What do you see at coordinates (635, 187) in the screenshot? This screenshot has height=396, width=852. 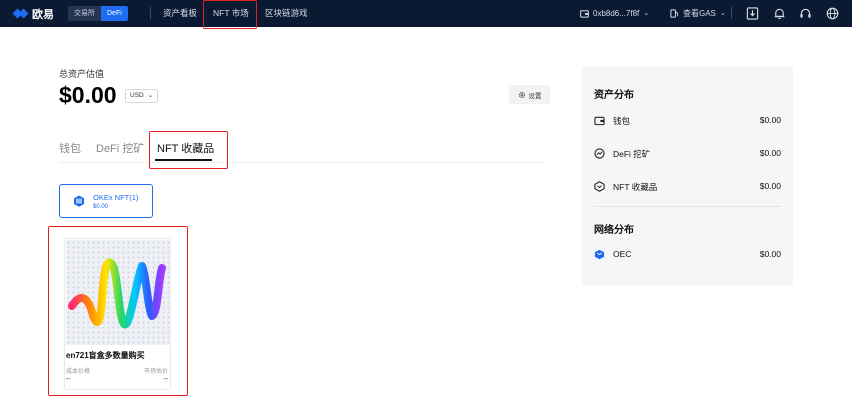 I see `asset-label: NFT 收藏品` at bounding box center [635, 187].